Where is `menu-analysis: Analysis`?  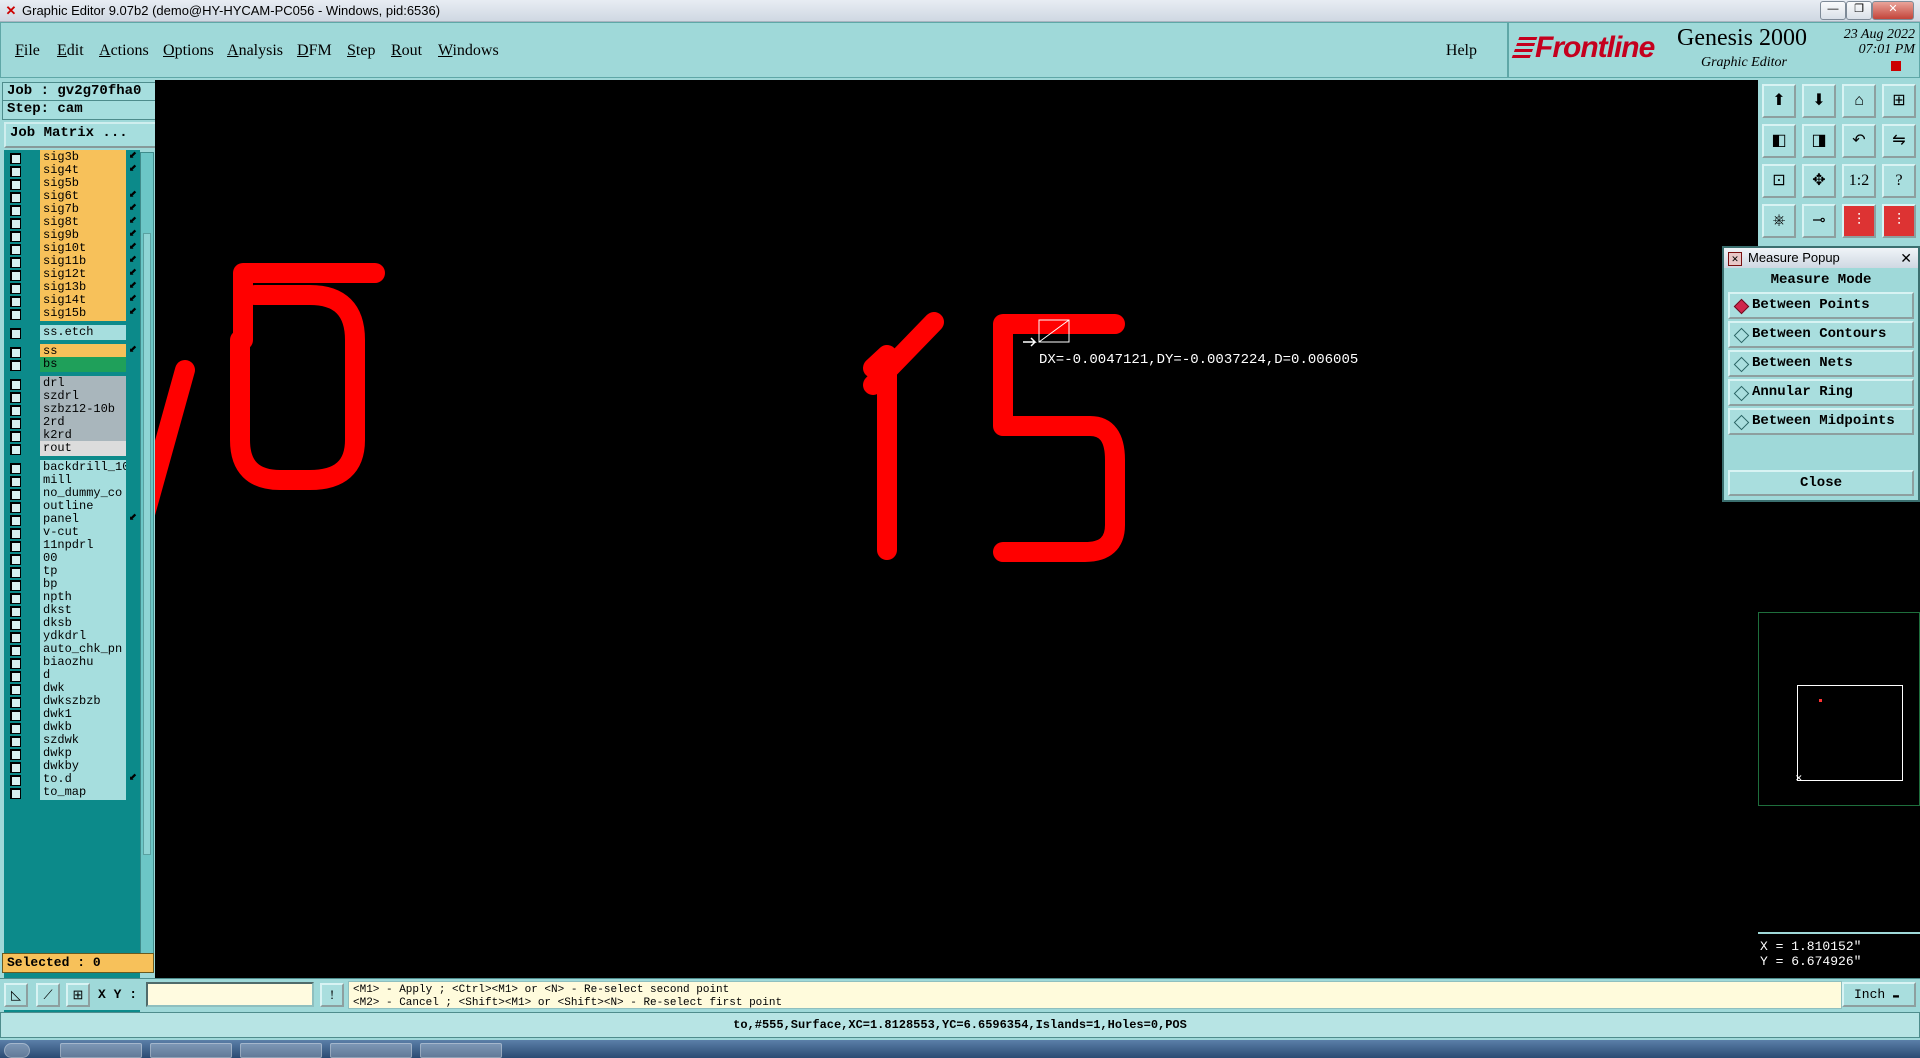
menu-analysis: Analysis is located at coordinates (255, 51).